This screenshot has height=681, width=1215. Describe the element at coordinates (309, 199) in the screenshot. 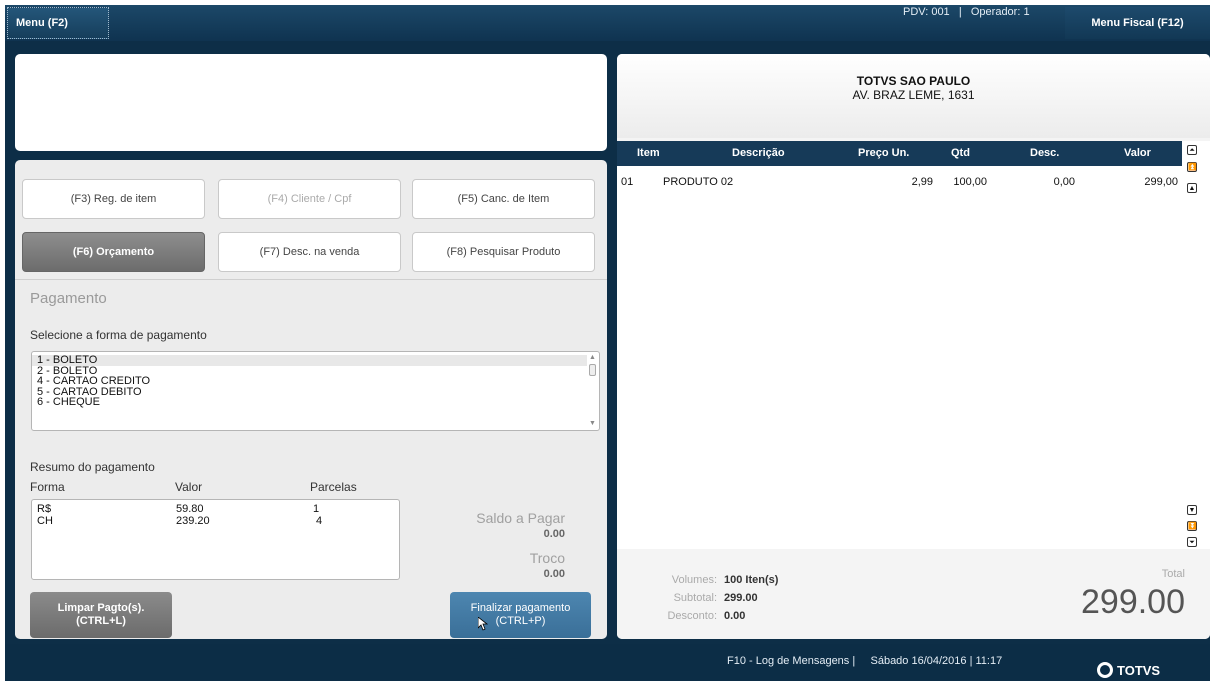

I see `cliente-cpf-button: (F4) Cliente / Cpf` at that location.